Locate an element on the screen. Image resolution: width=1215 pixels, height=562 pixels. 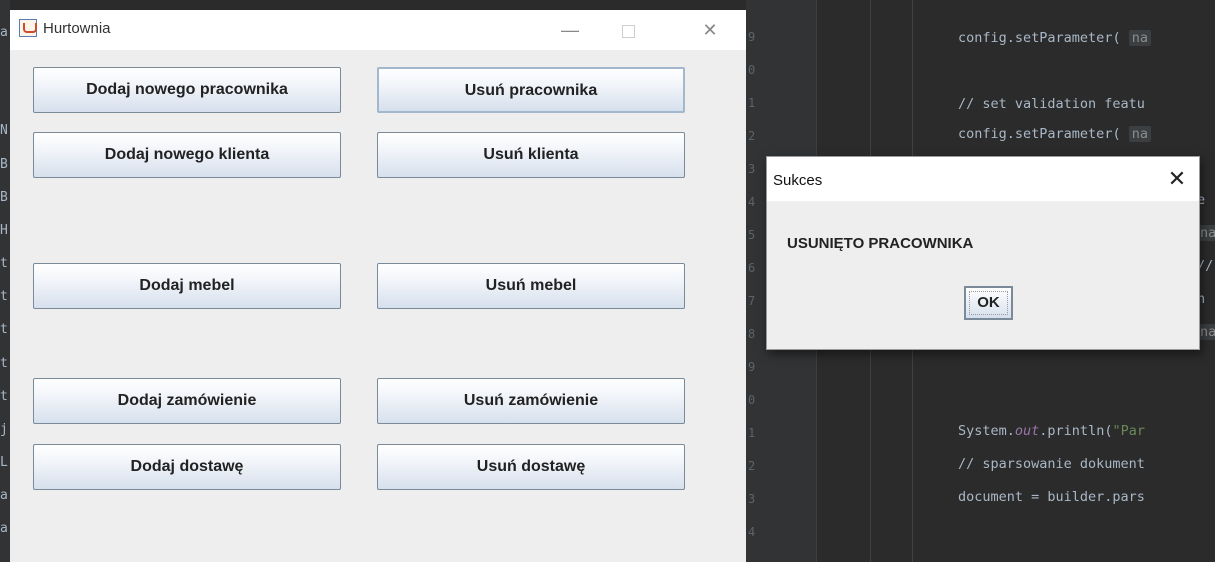
code-comment: // sparsowanie dokument is located at coordinates (1051, 464).